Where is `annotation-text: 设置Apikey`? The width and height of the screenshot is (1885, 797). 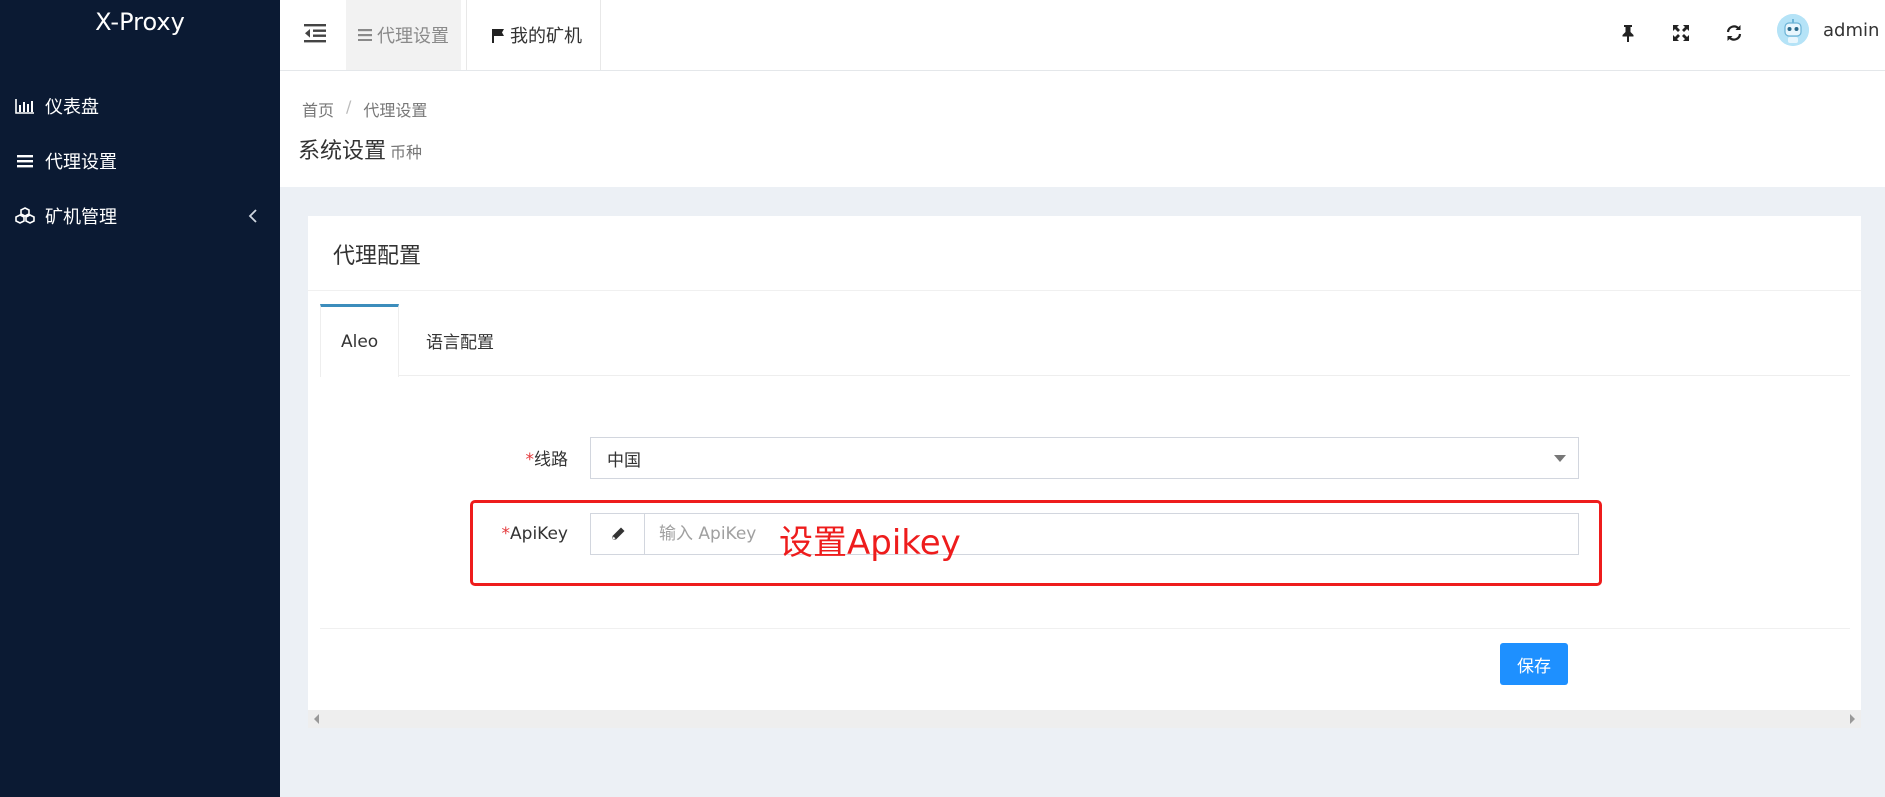 annotation-text: 设置Apikey is located at coordinates (870, 543).